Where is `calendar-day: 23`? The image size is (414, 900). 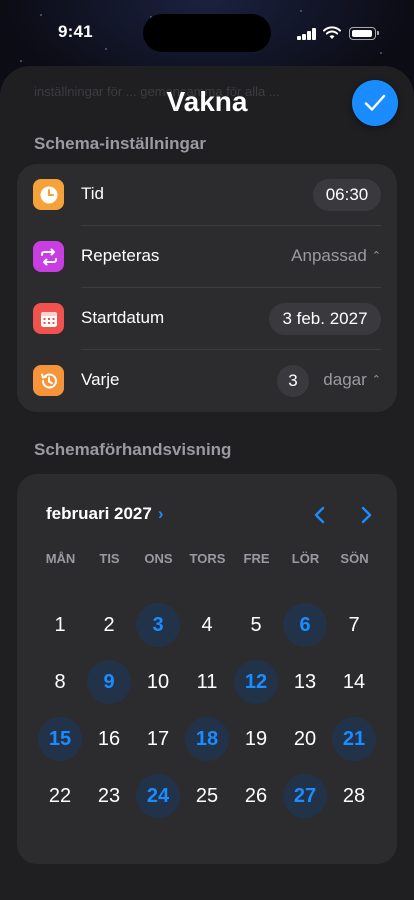
calendar-day: 23 is located at coordinates (109, 796).